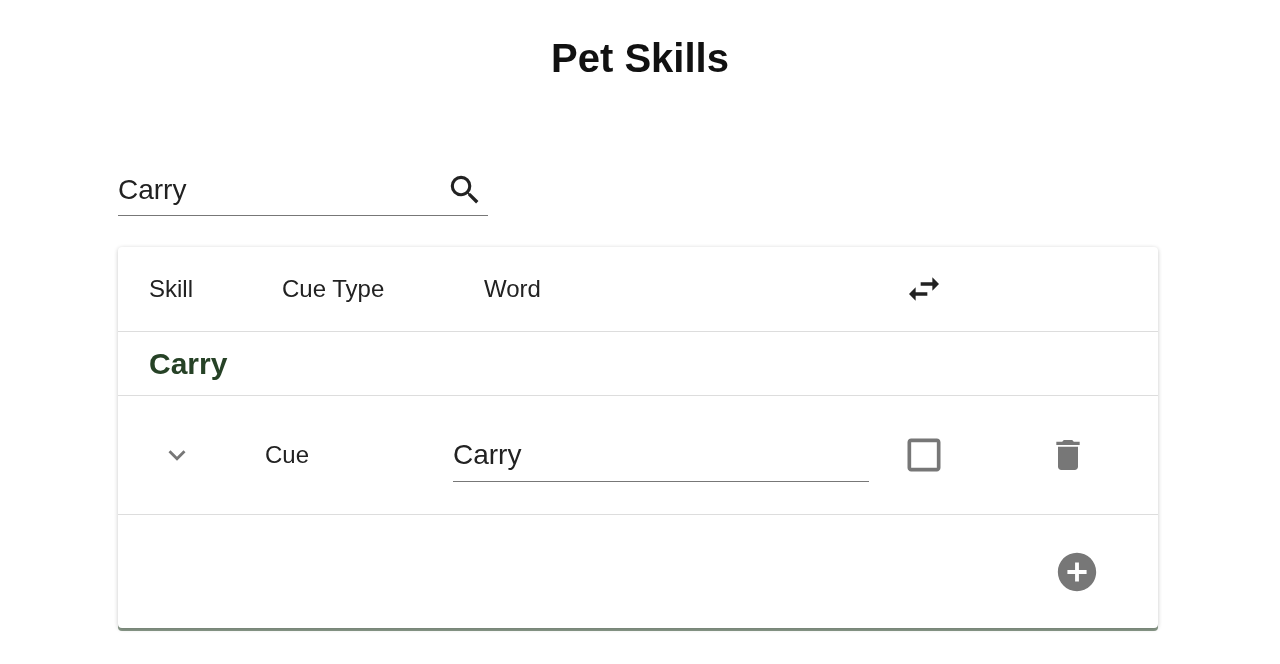 Image resolution: width=1280 pixels, height=664 pixels. What do you see at coordinates (287, 454) in the screenshot?
I see `table-cell-text: Cue` at bounding box center [287, 454].